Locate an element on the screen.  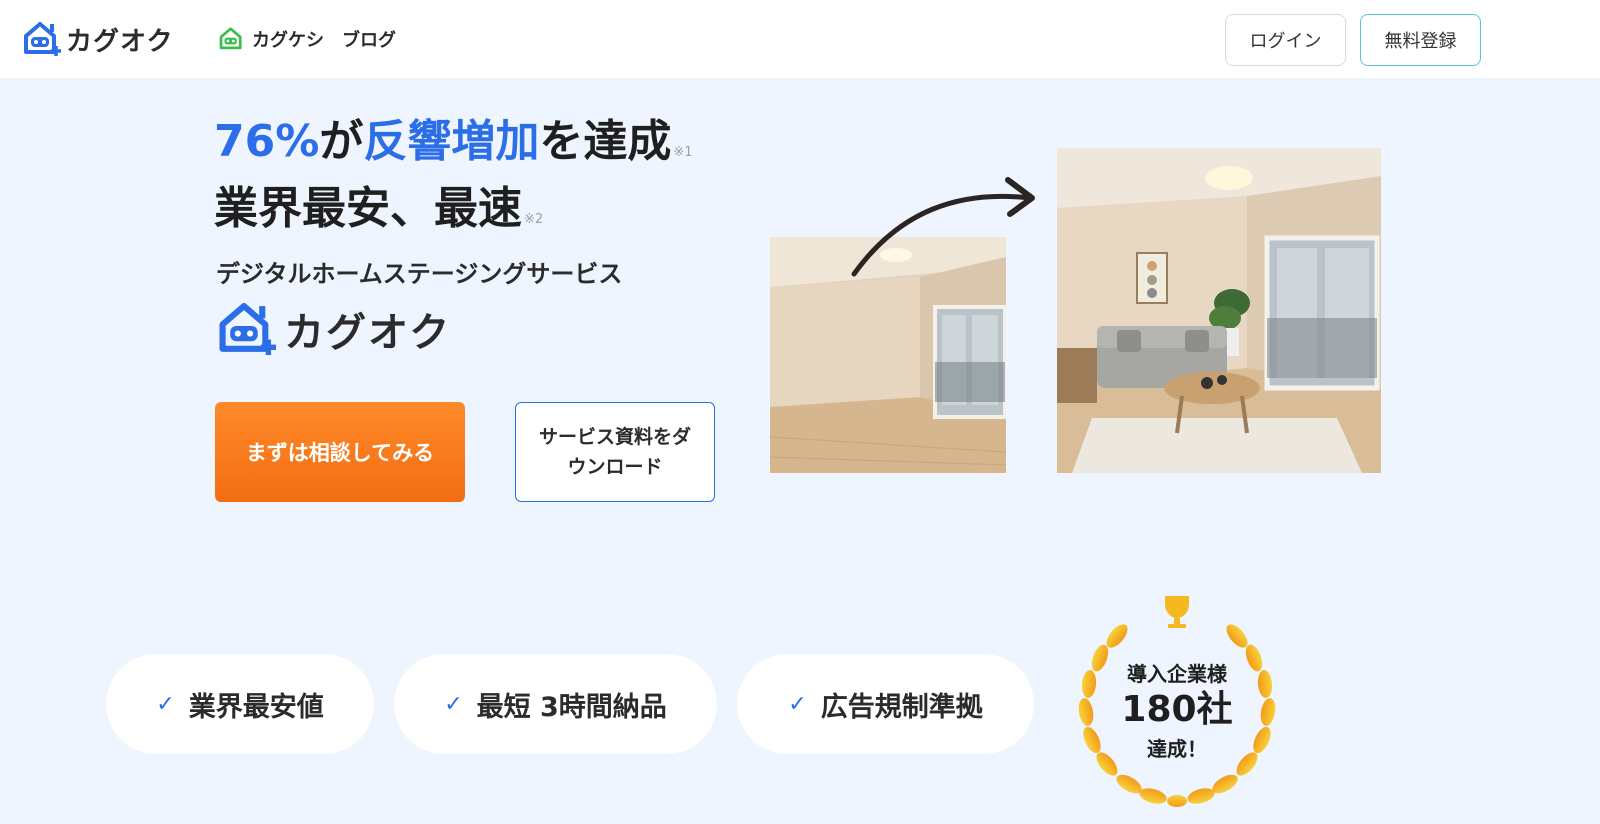
hero-headline: 76%が反響増加を達成 ※1 業界最安、最速 ※2 is located at coordinates (453, 181).